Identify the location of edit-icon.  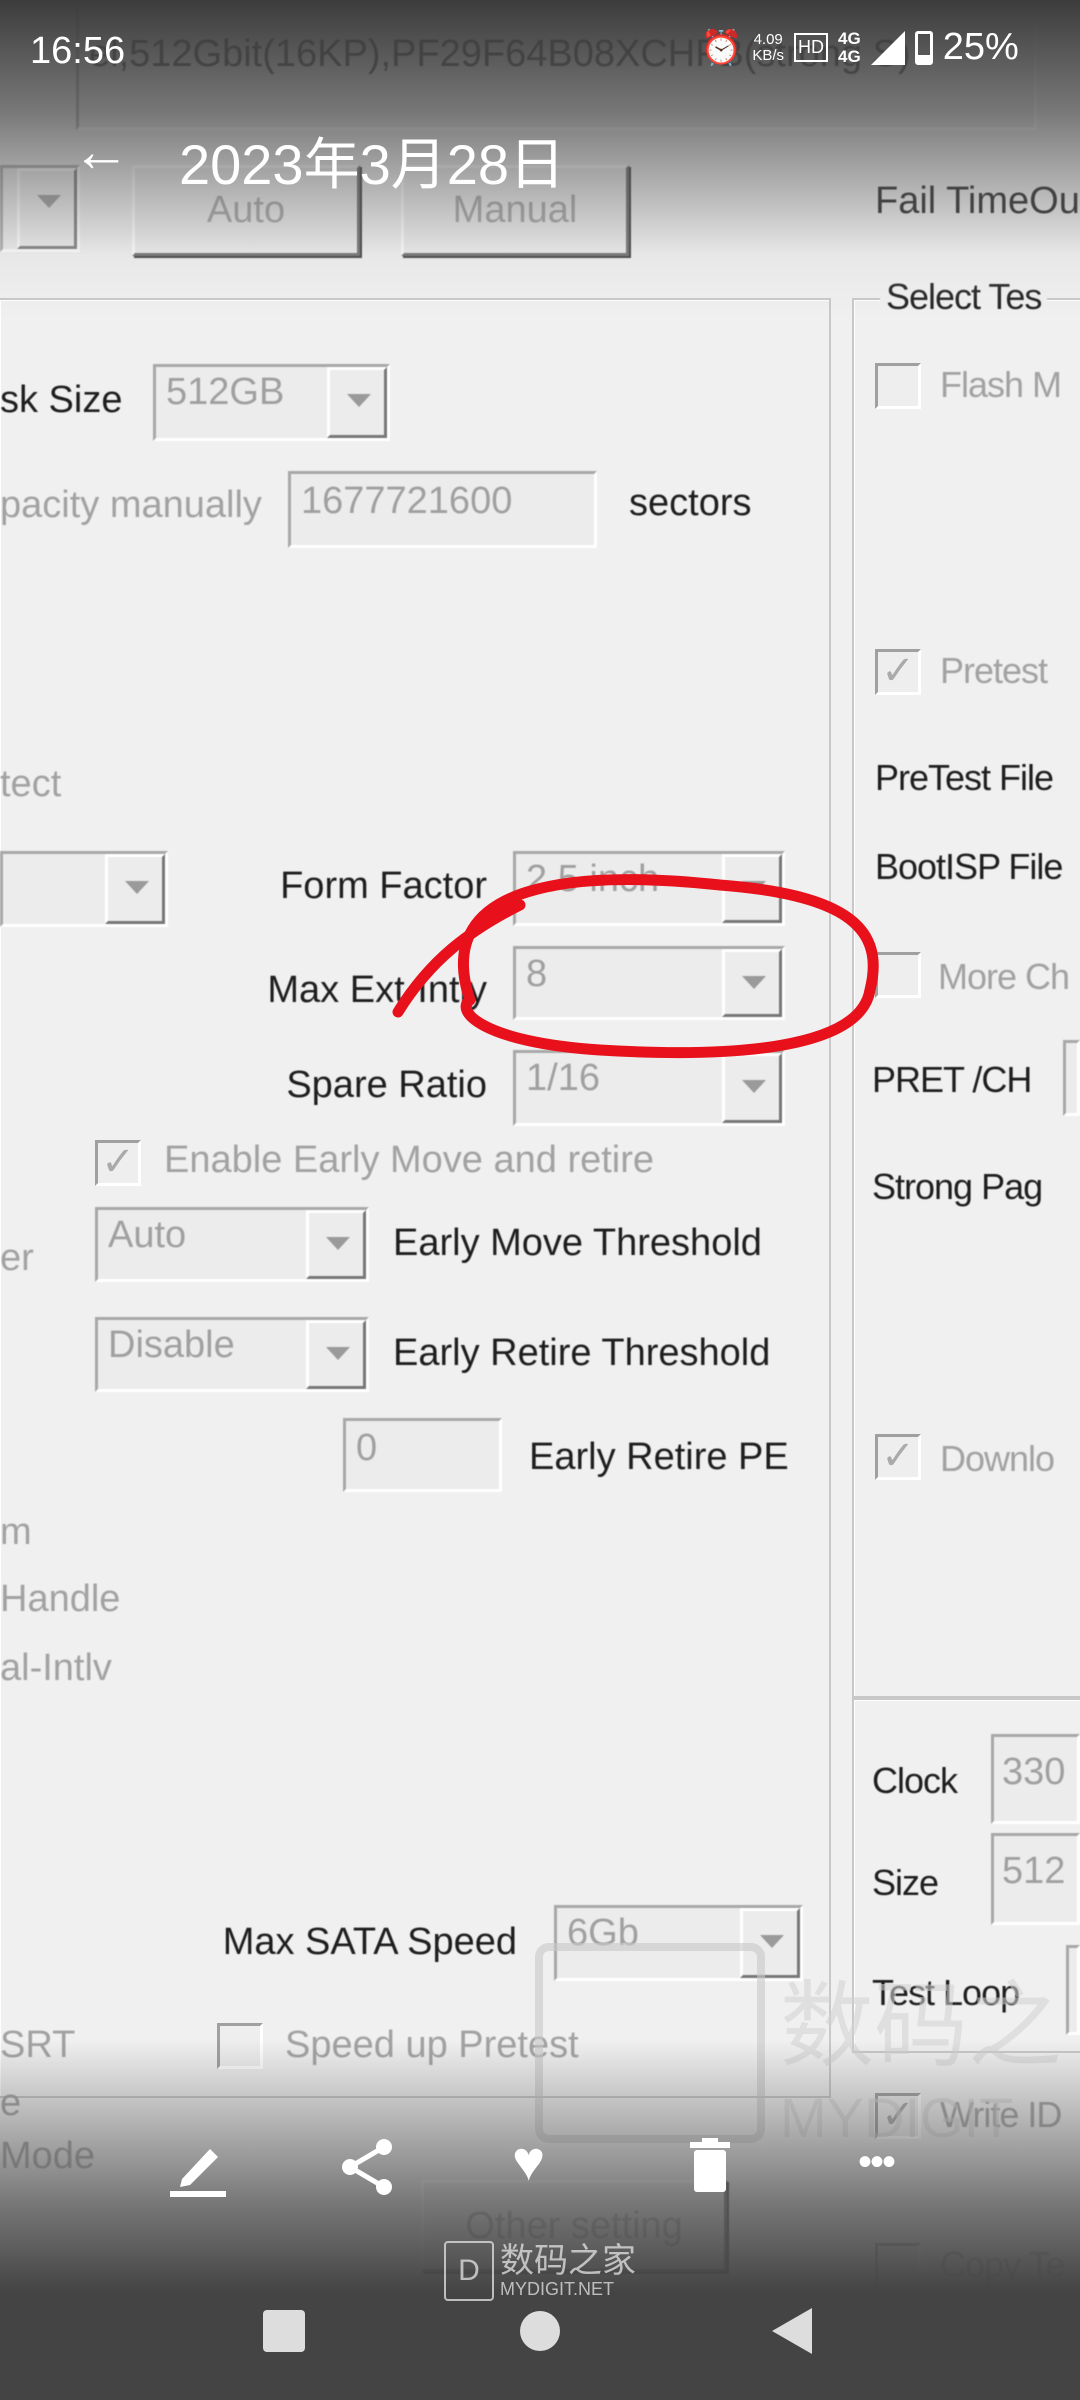
(198, 2167).